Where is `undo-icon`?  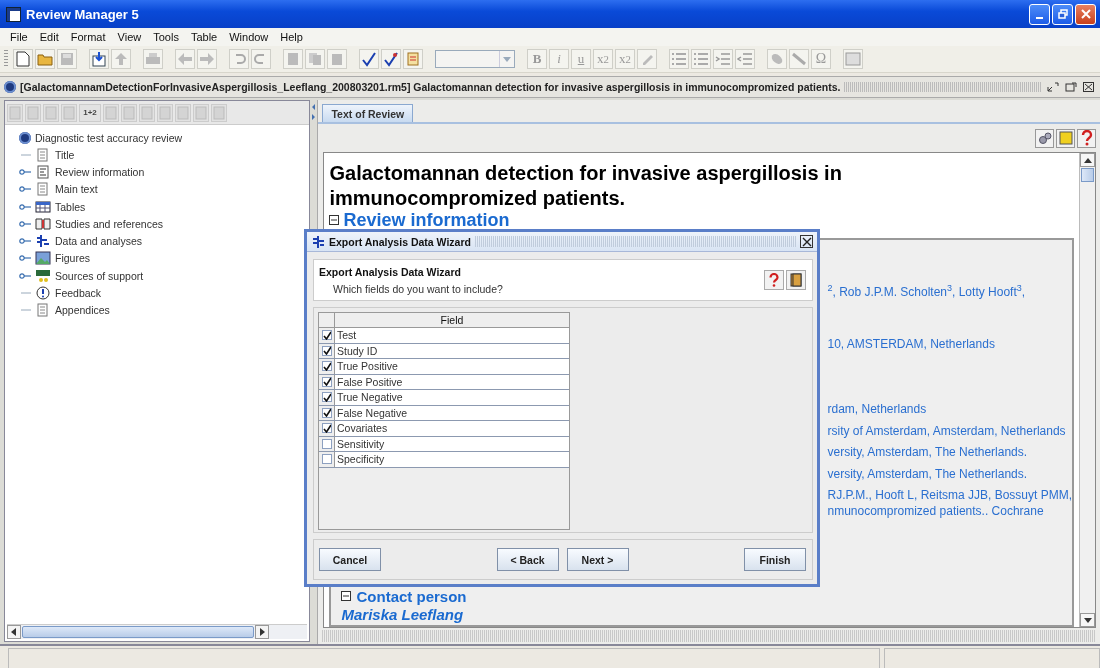
undo-icon is located at coordinates (239, 59).